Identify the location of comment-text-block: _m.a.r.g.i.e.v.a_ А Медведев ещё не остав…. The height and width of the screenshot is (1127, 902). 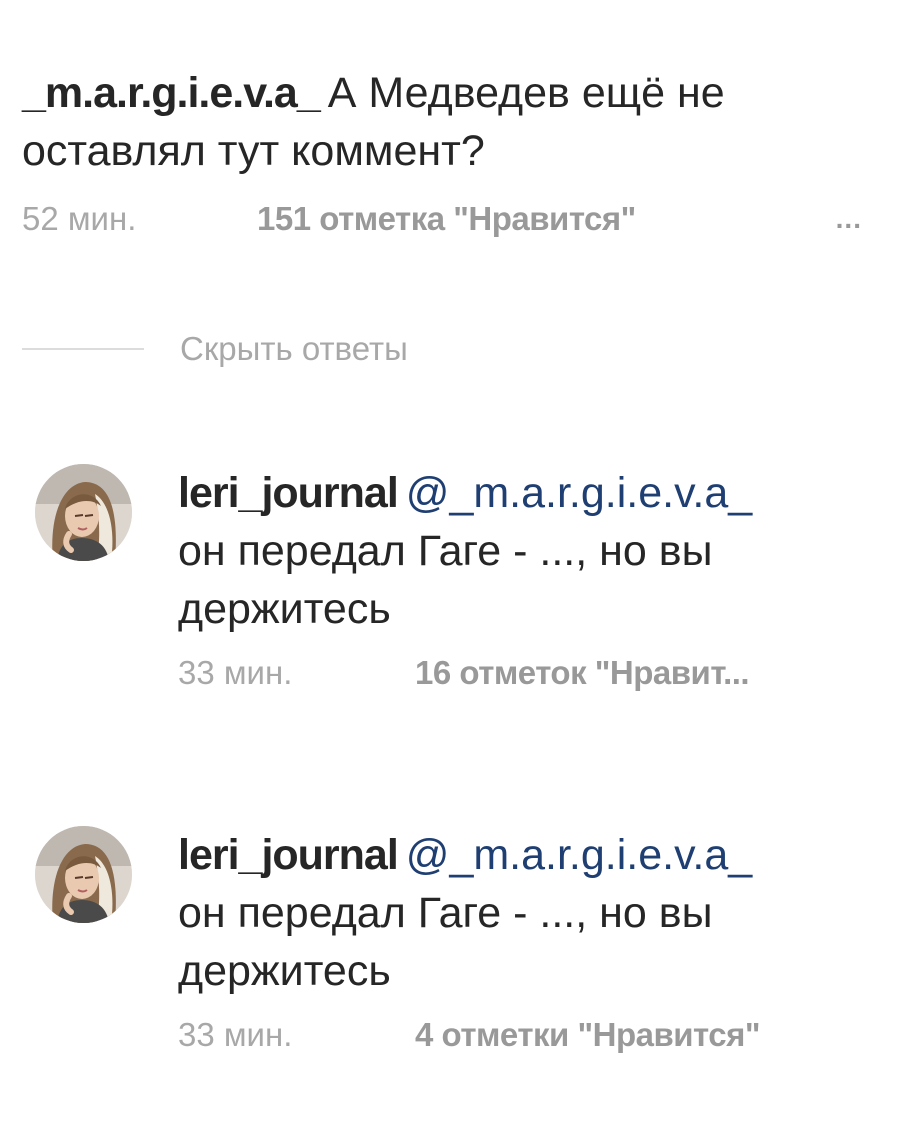
(452, 122).